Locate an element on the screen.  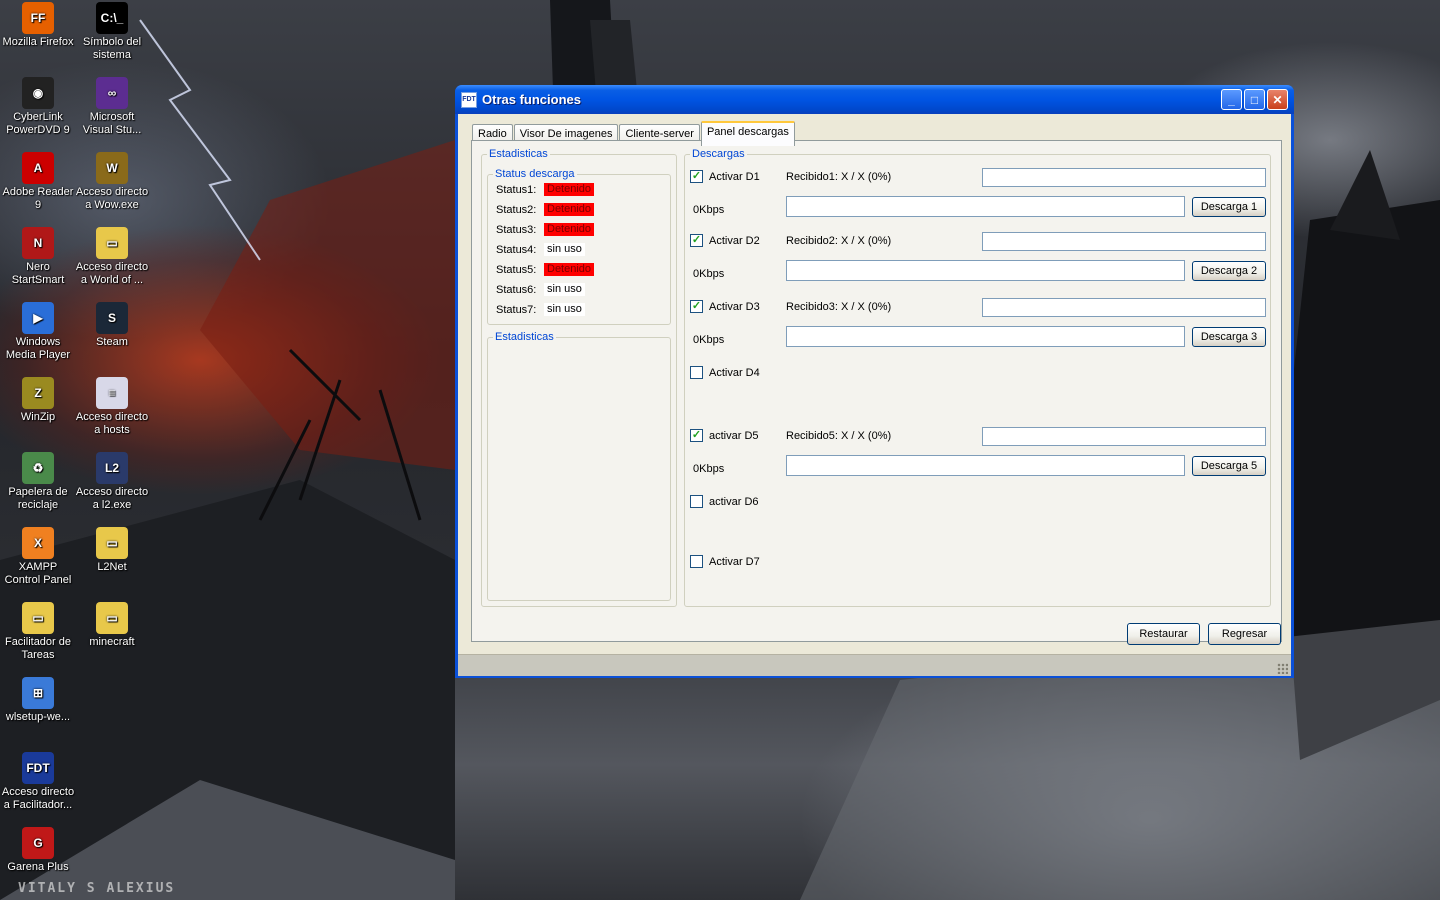
desktop-icon: ▭ Facilitador de Tareas is located at coordinates (38, 632).